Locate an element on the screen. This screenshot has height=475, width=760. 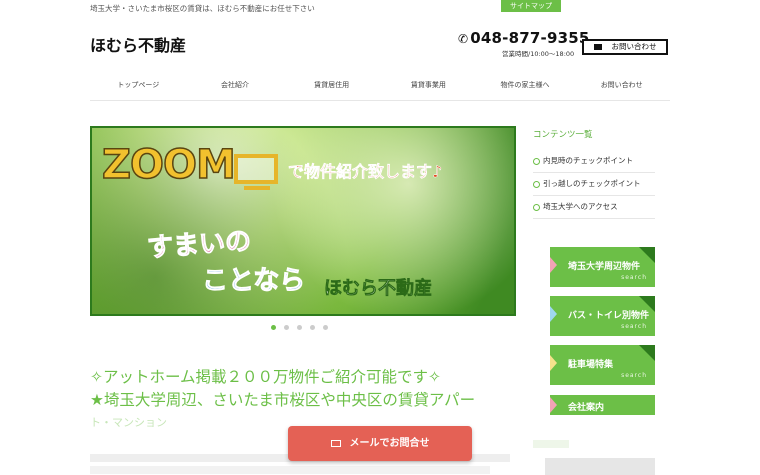
zoom-suffix: で物件紹介致します♪ is located at coordinates (365, 172).